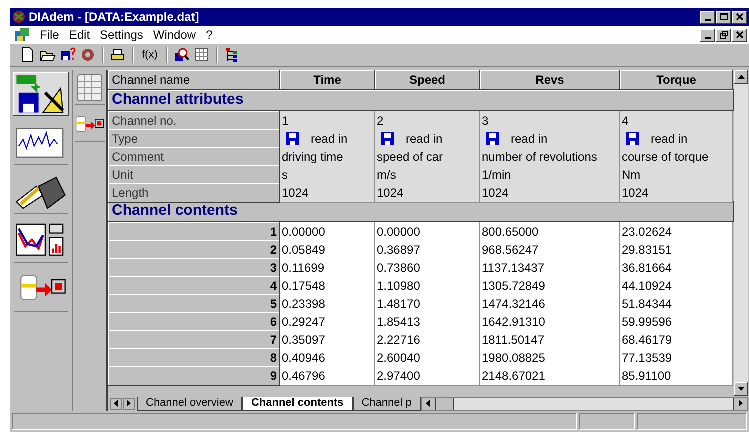  I want to click on scroll-left-button, so click(429, 404).